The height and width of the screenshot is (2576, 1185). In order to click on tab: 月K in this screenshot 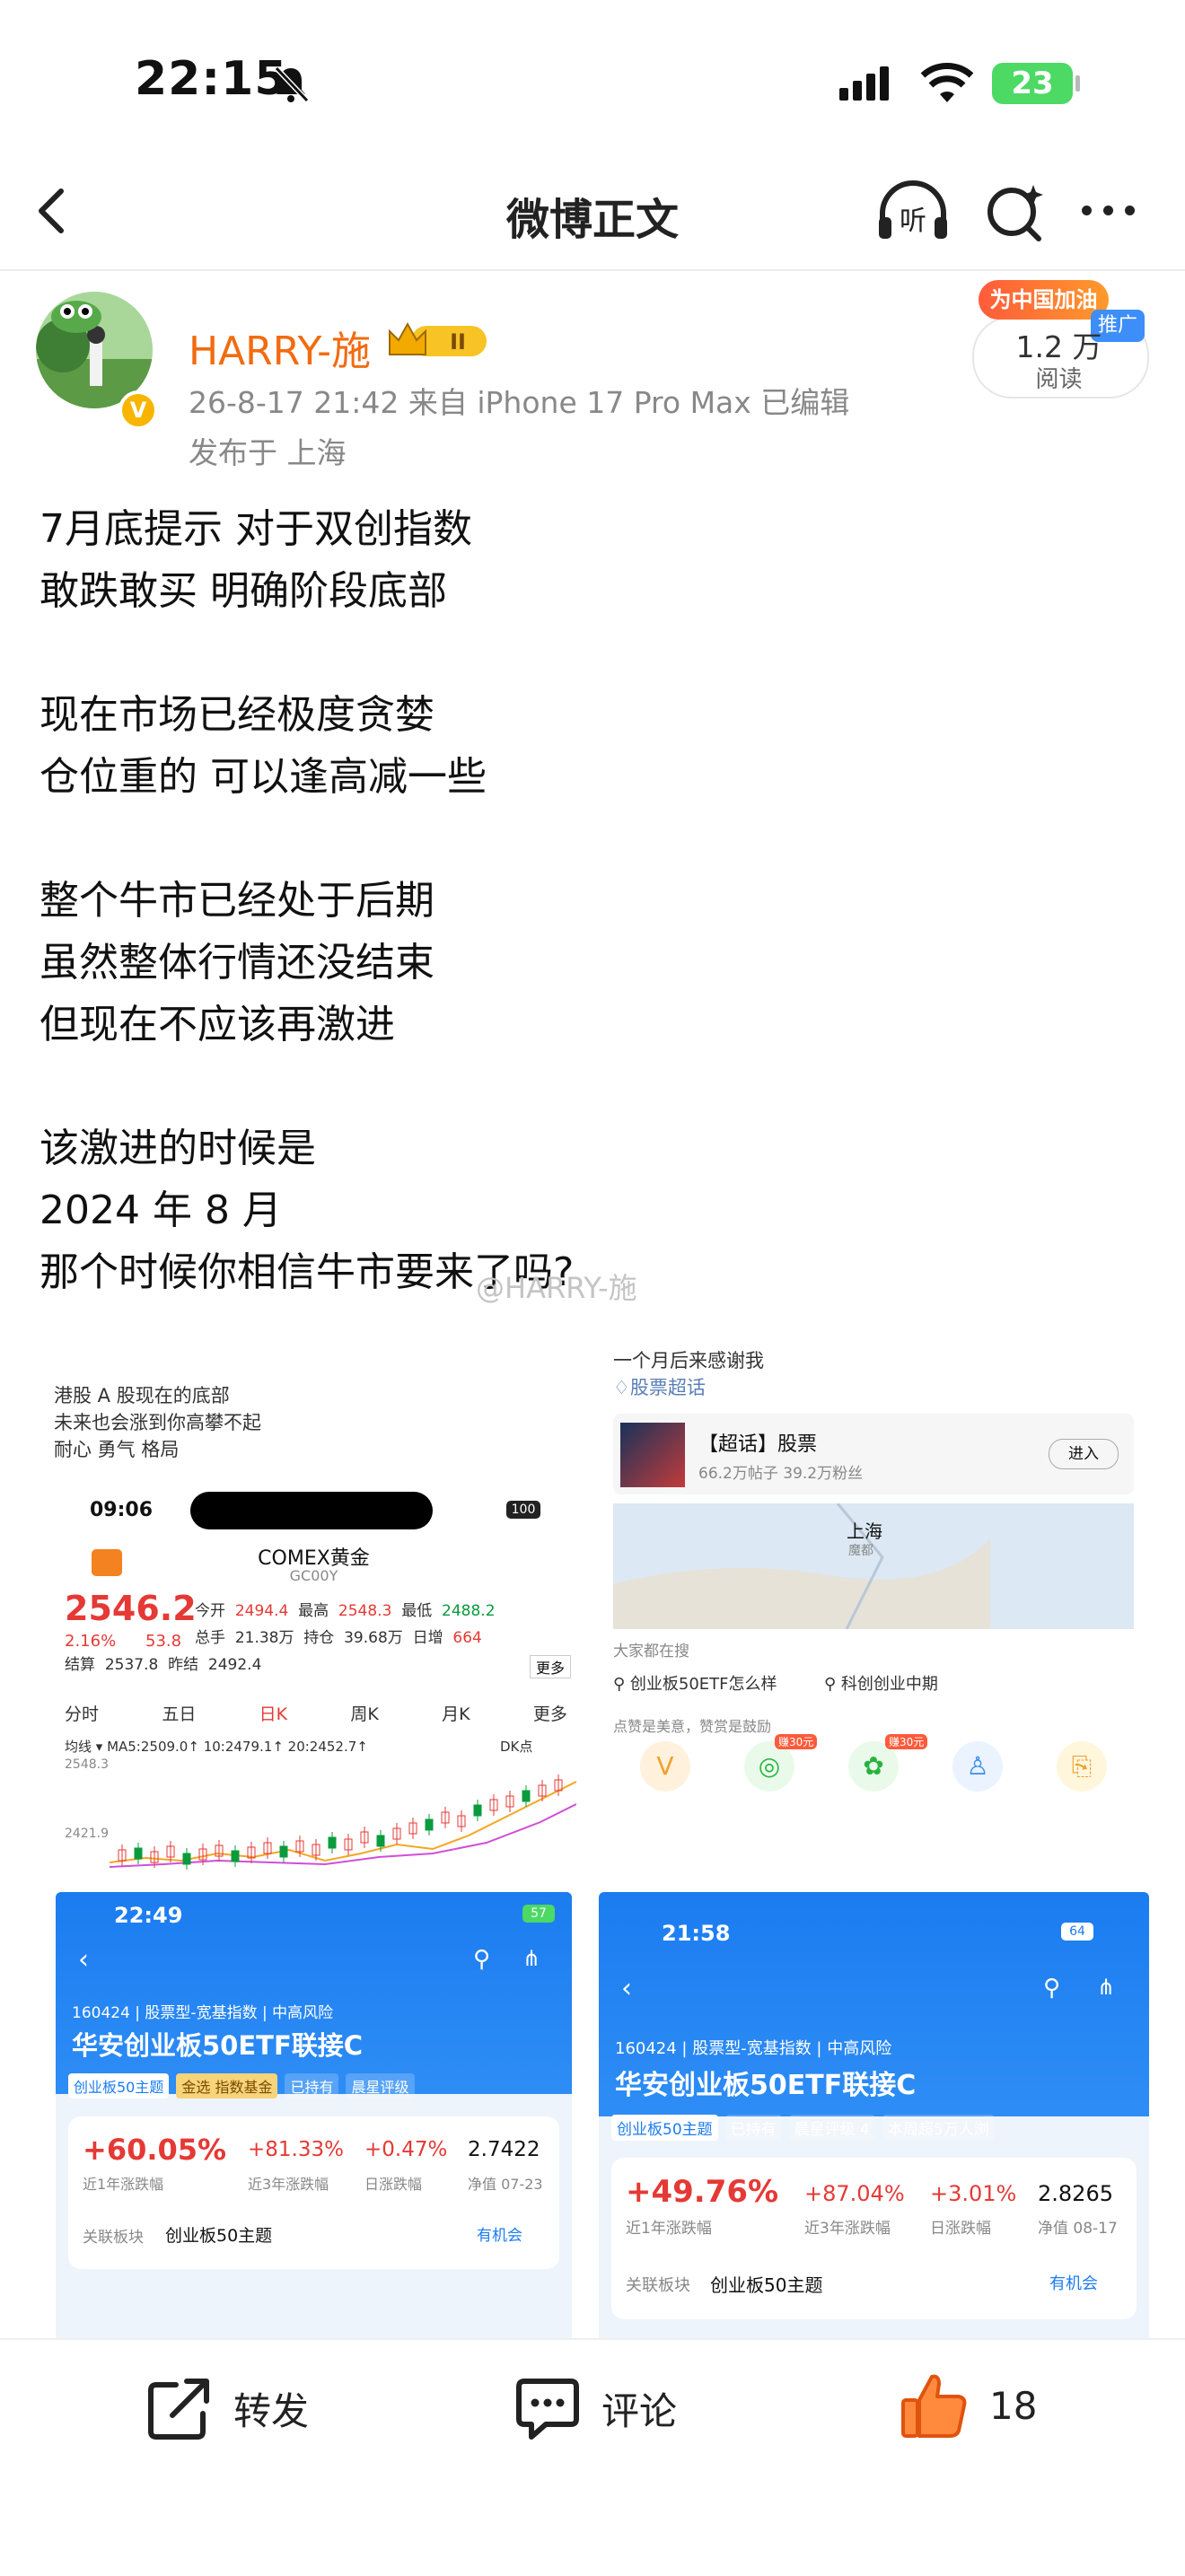, I will do `click(456, 1713)`.